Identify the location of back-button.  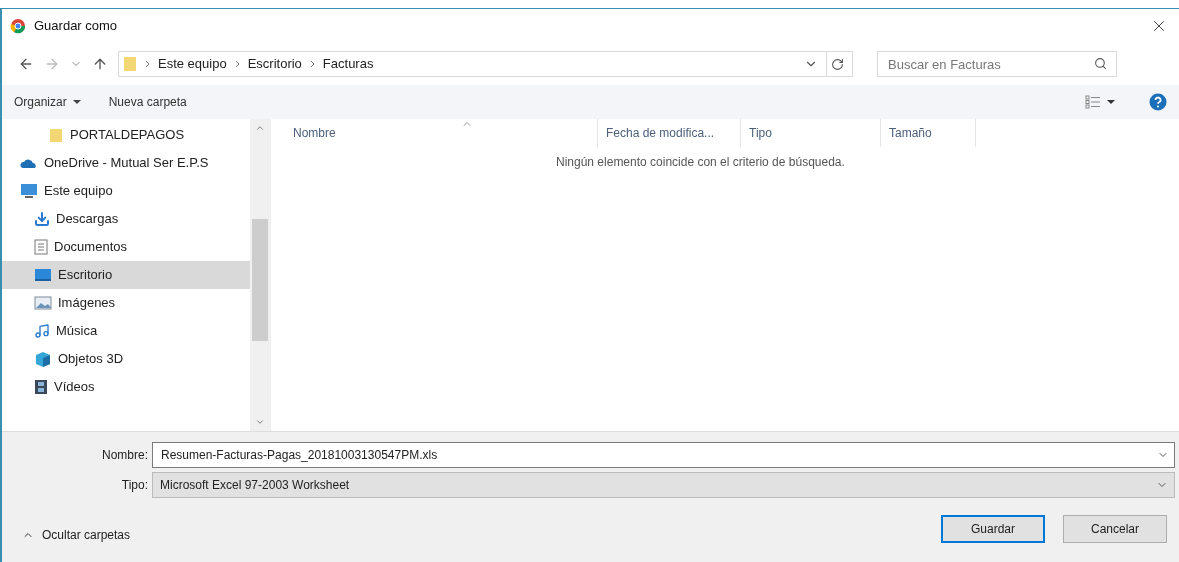
(26, 64).